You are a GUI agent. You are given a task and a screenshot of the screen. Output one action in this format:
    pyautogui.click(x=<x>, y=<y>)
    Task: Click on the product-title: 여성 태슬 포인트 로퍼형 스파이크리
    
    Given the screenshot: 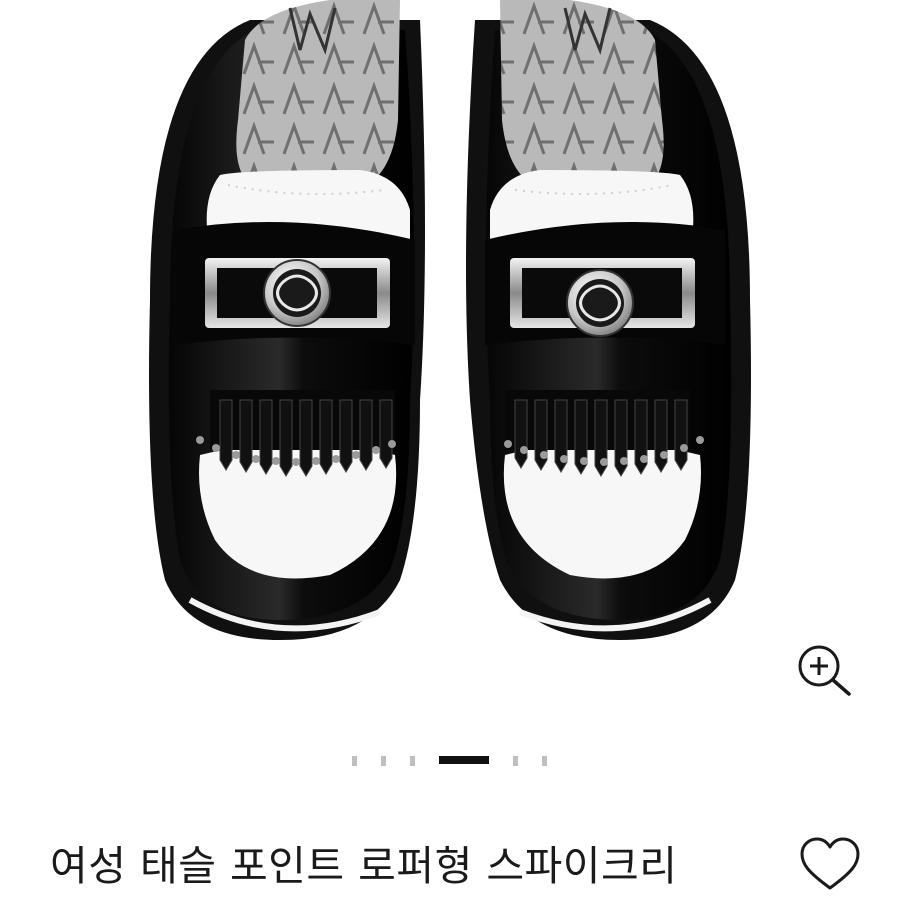 What is the action you would take?
    pyautogui.click(x=364, y=866)
    